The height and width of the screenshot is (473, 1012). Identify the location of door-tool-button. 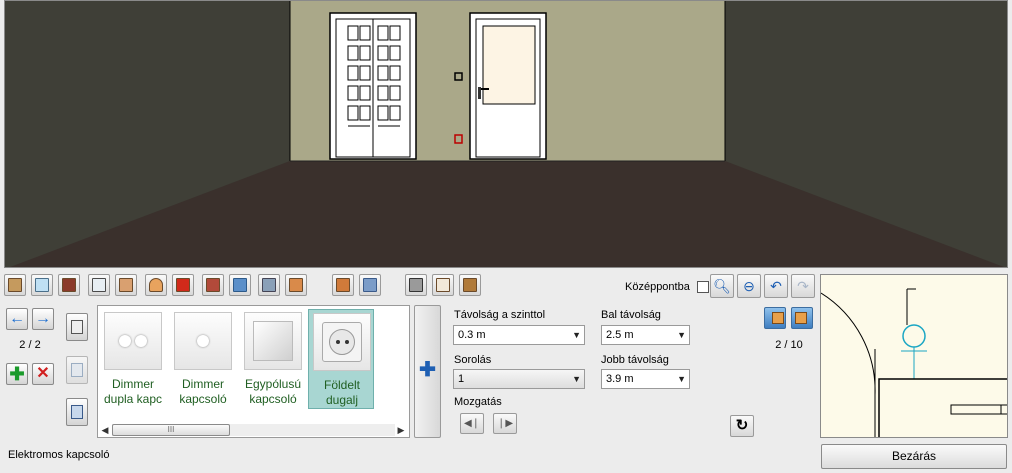
(15, 285).